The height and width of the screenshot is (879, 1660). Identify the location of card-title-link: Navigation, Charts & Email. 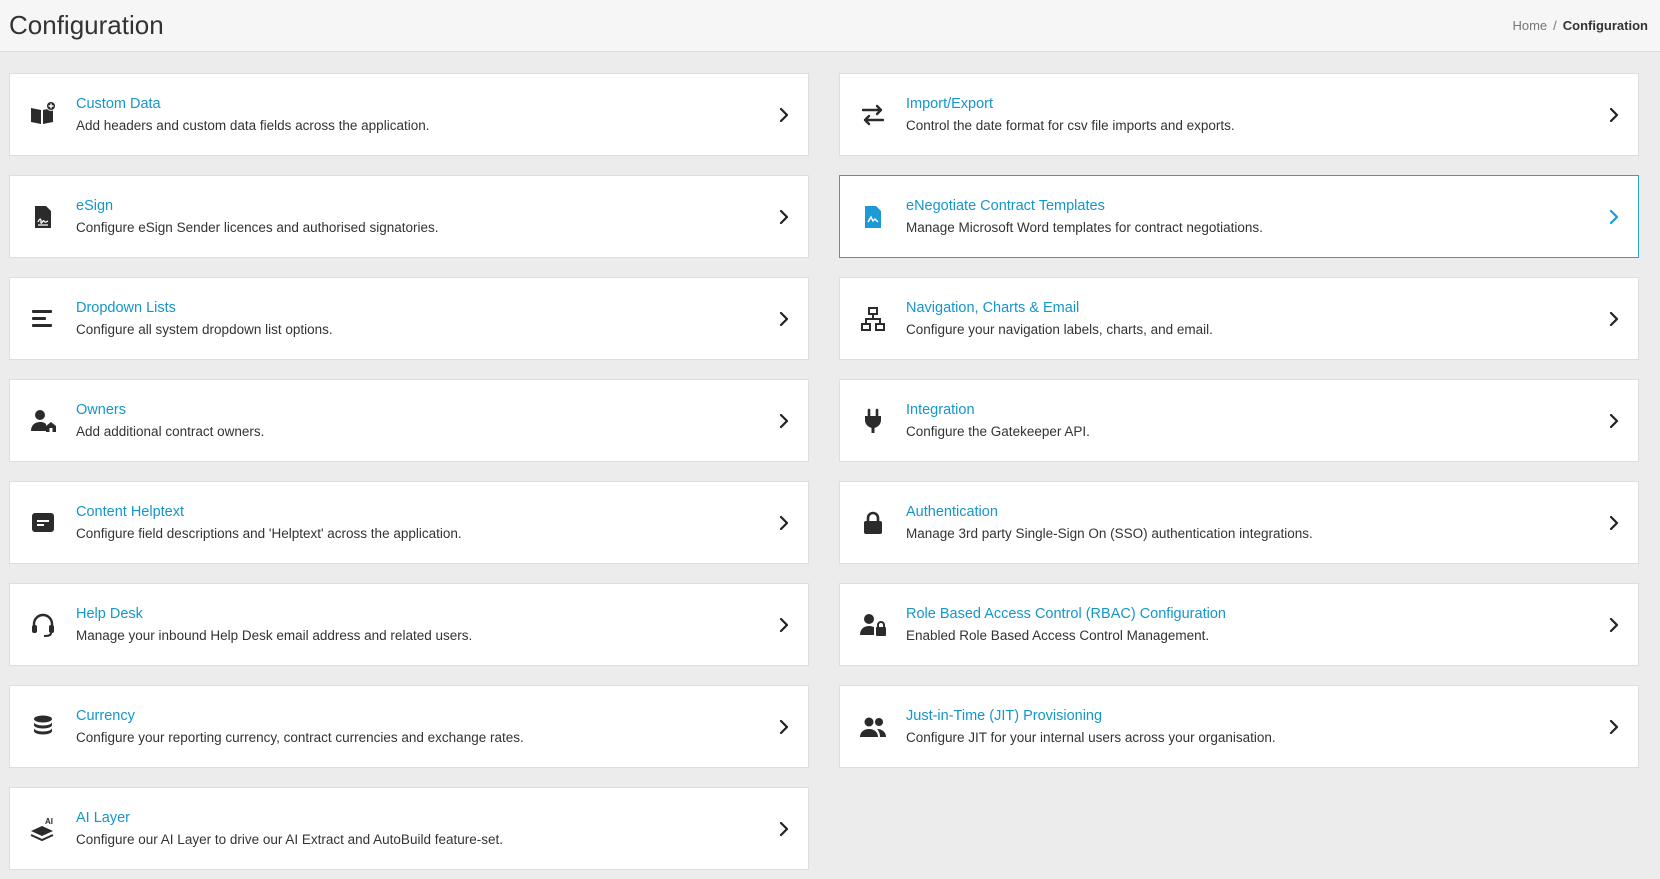
(1255, 308).